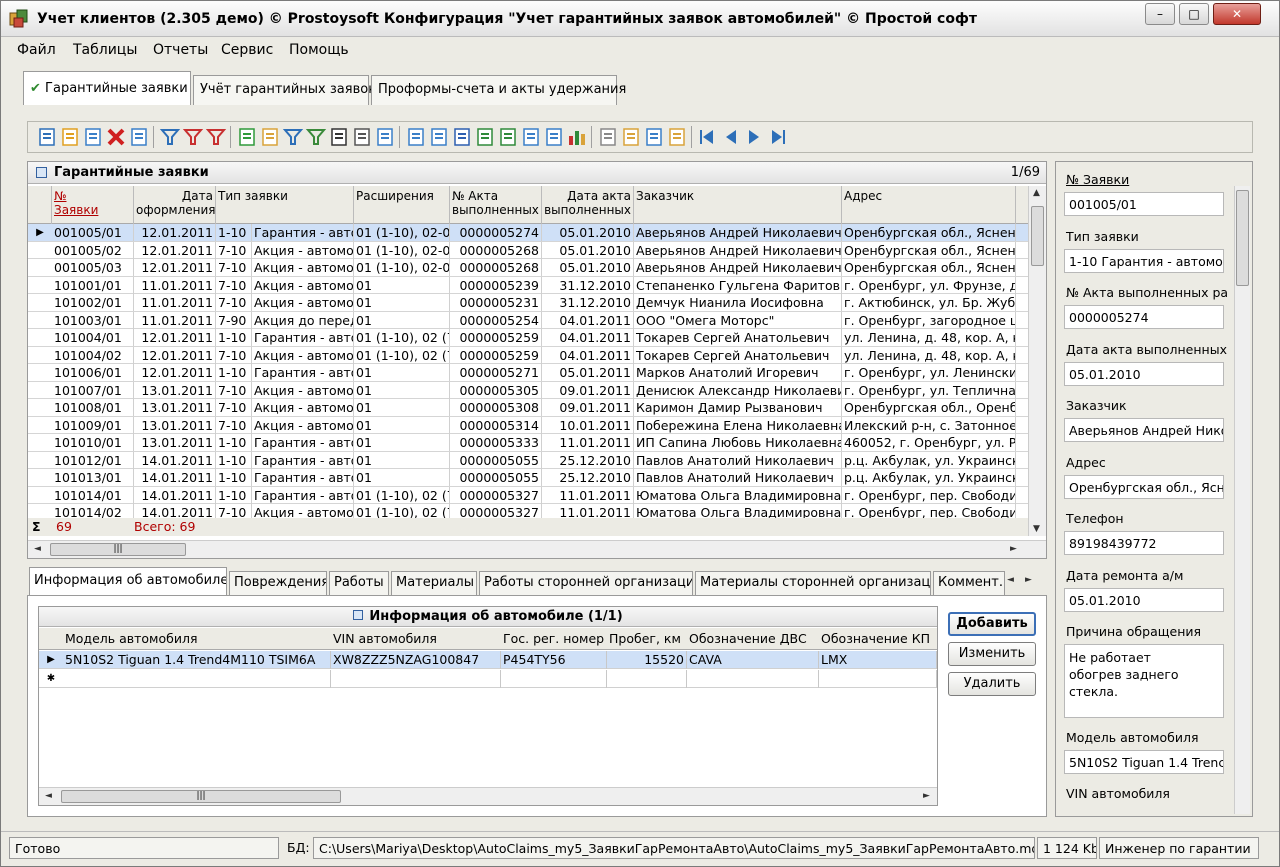  I want to click on filter-group-icon, so click(293, 137).